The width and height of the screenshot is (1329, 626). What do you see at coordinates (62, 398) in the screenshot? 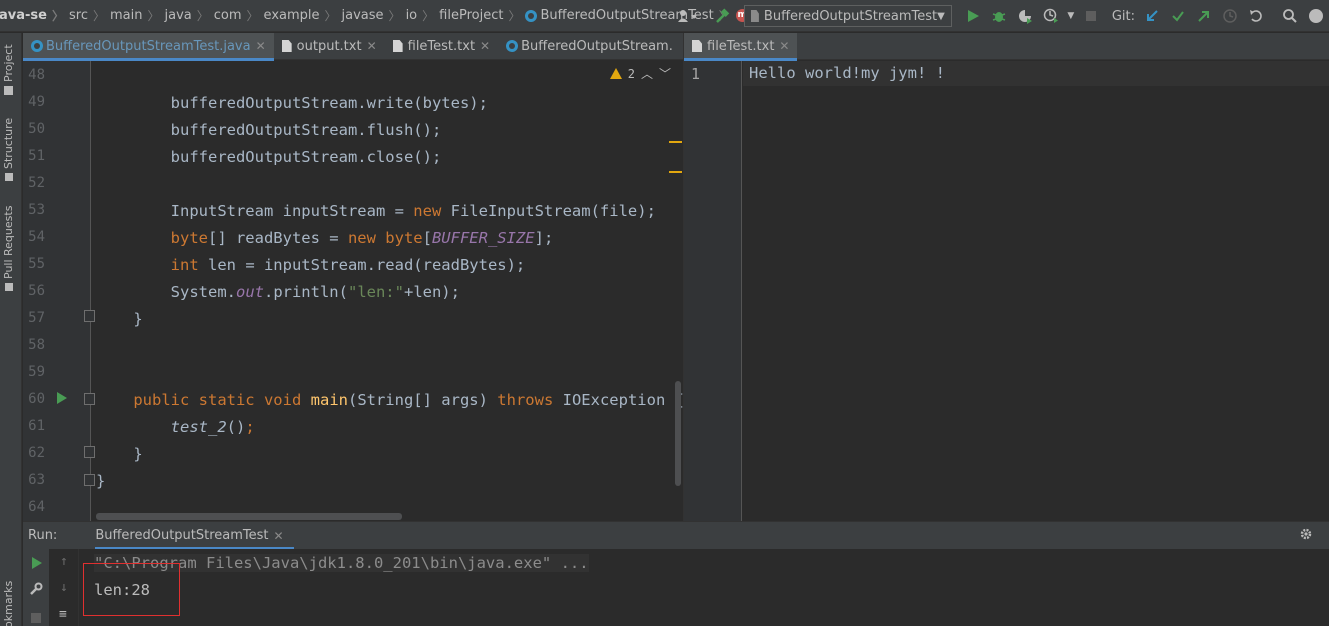
I see `run-gutter-icon` at bounding box center [62, 398].